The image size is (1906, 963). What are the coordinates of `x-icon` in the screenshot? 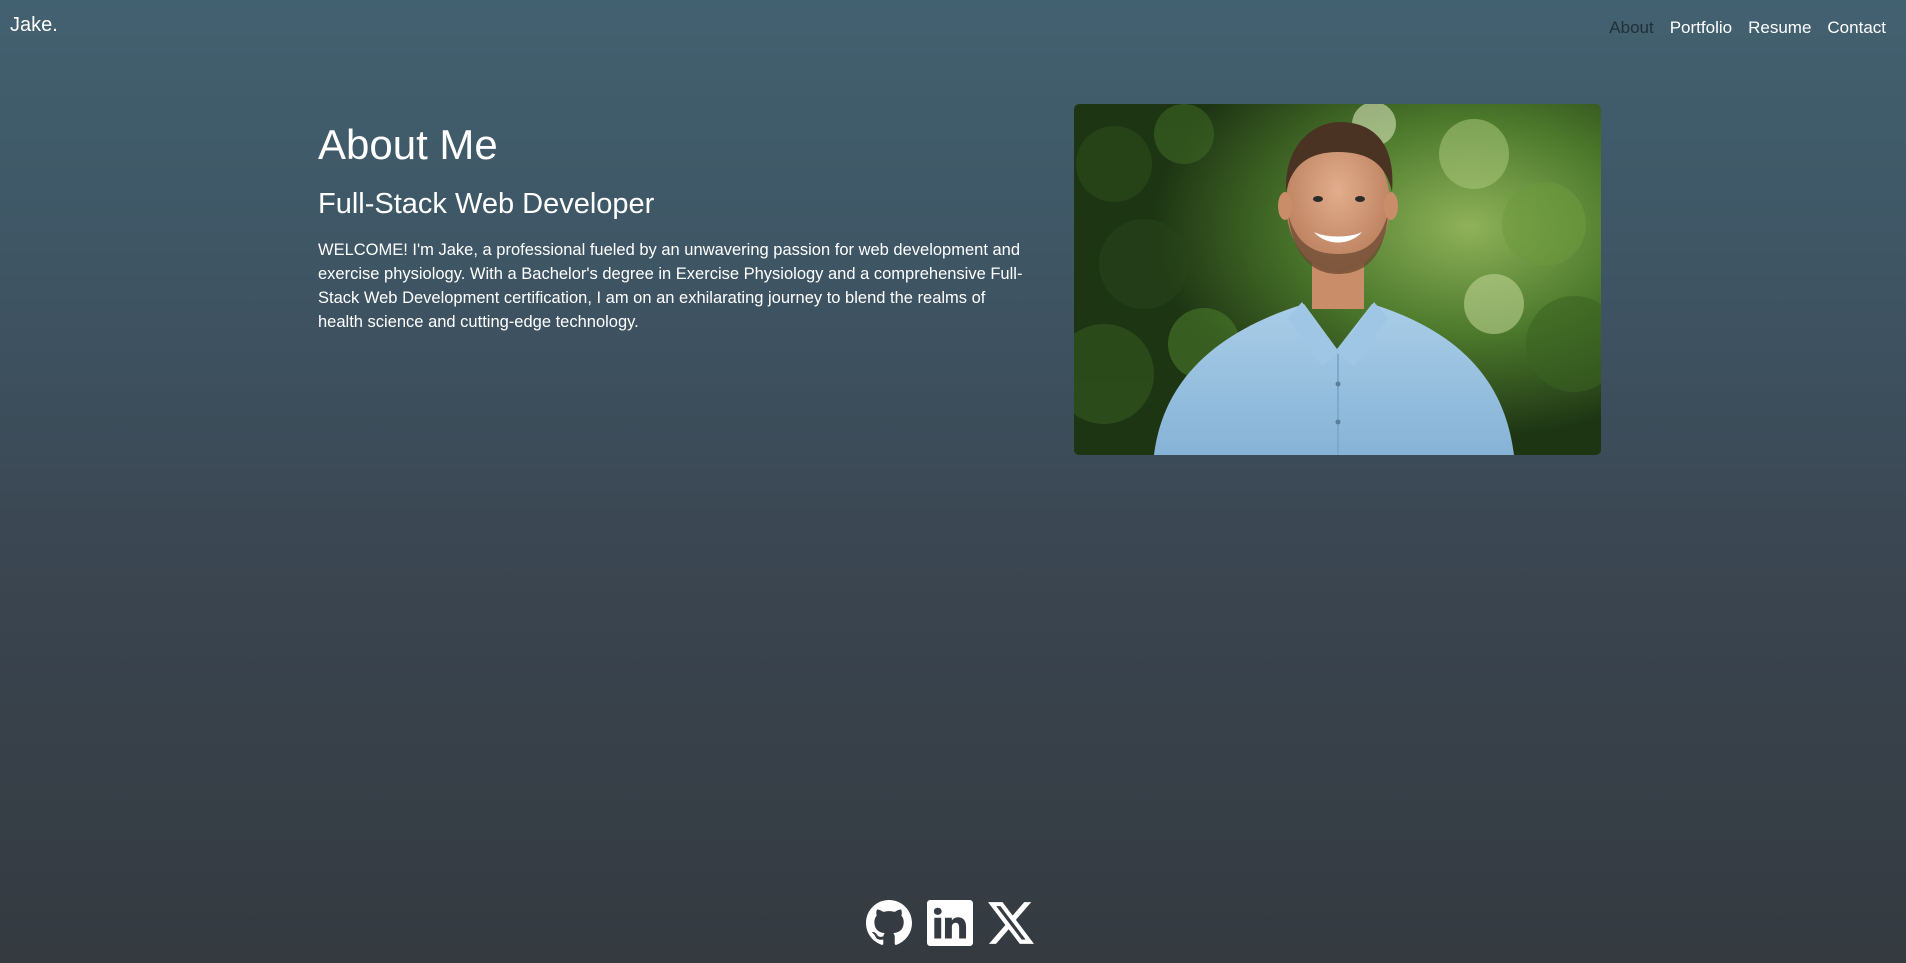 It's located at (1011, 923).